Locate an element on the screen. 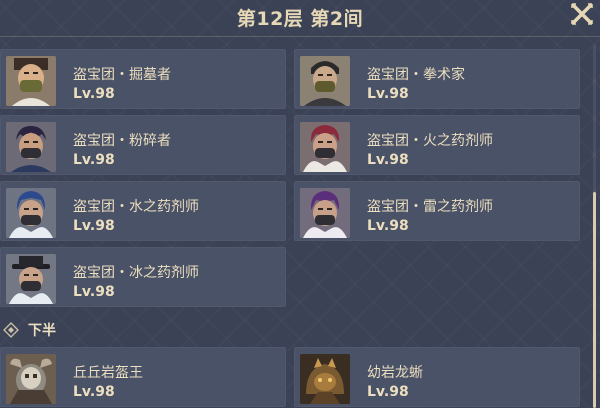 This screenshot has height=408, width=600. close-icon is located at coordinates (582, 14).